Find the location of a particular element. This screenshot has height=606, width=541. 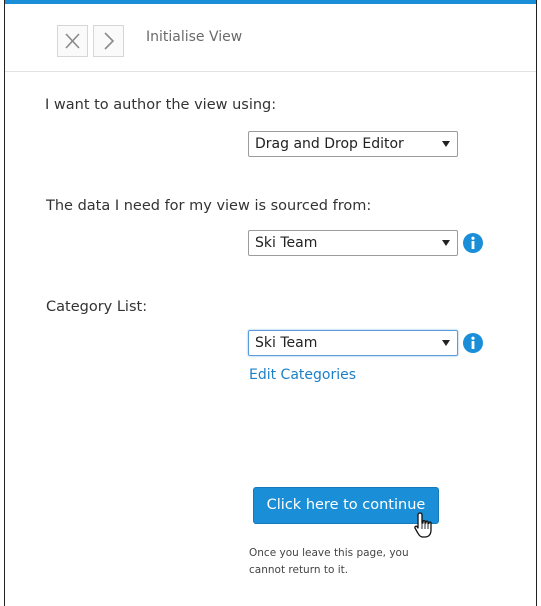

next-button is located at coordinates (108, 41).